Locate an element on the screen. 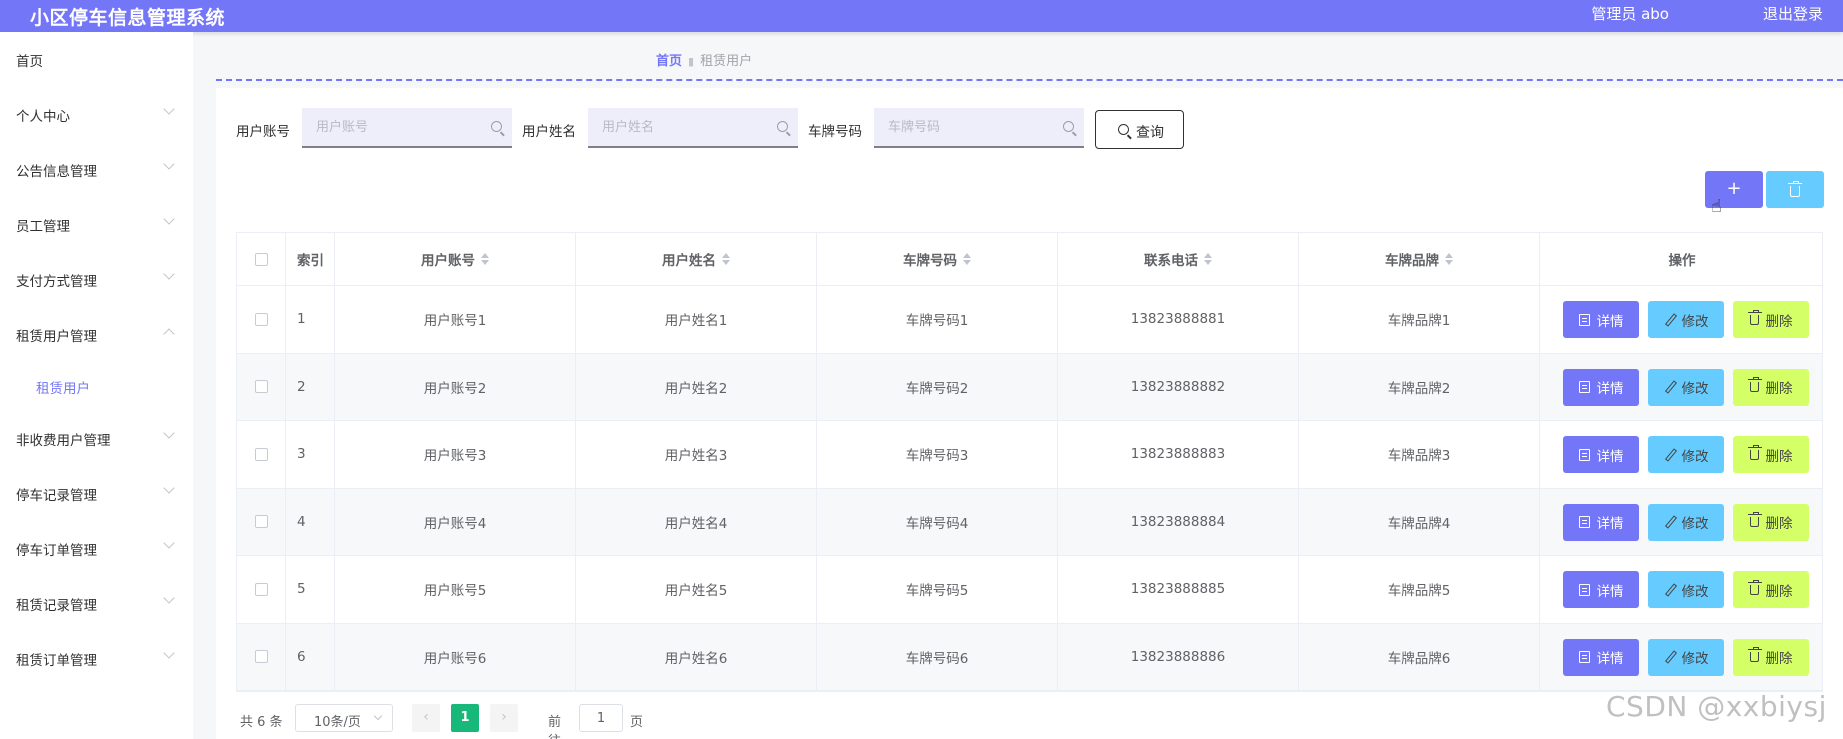  edit-icon is located at coordinates (1669, 320).